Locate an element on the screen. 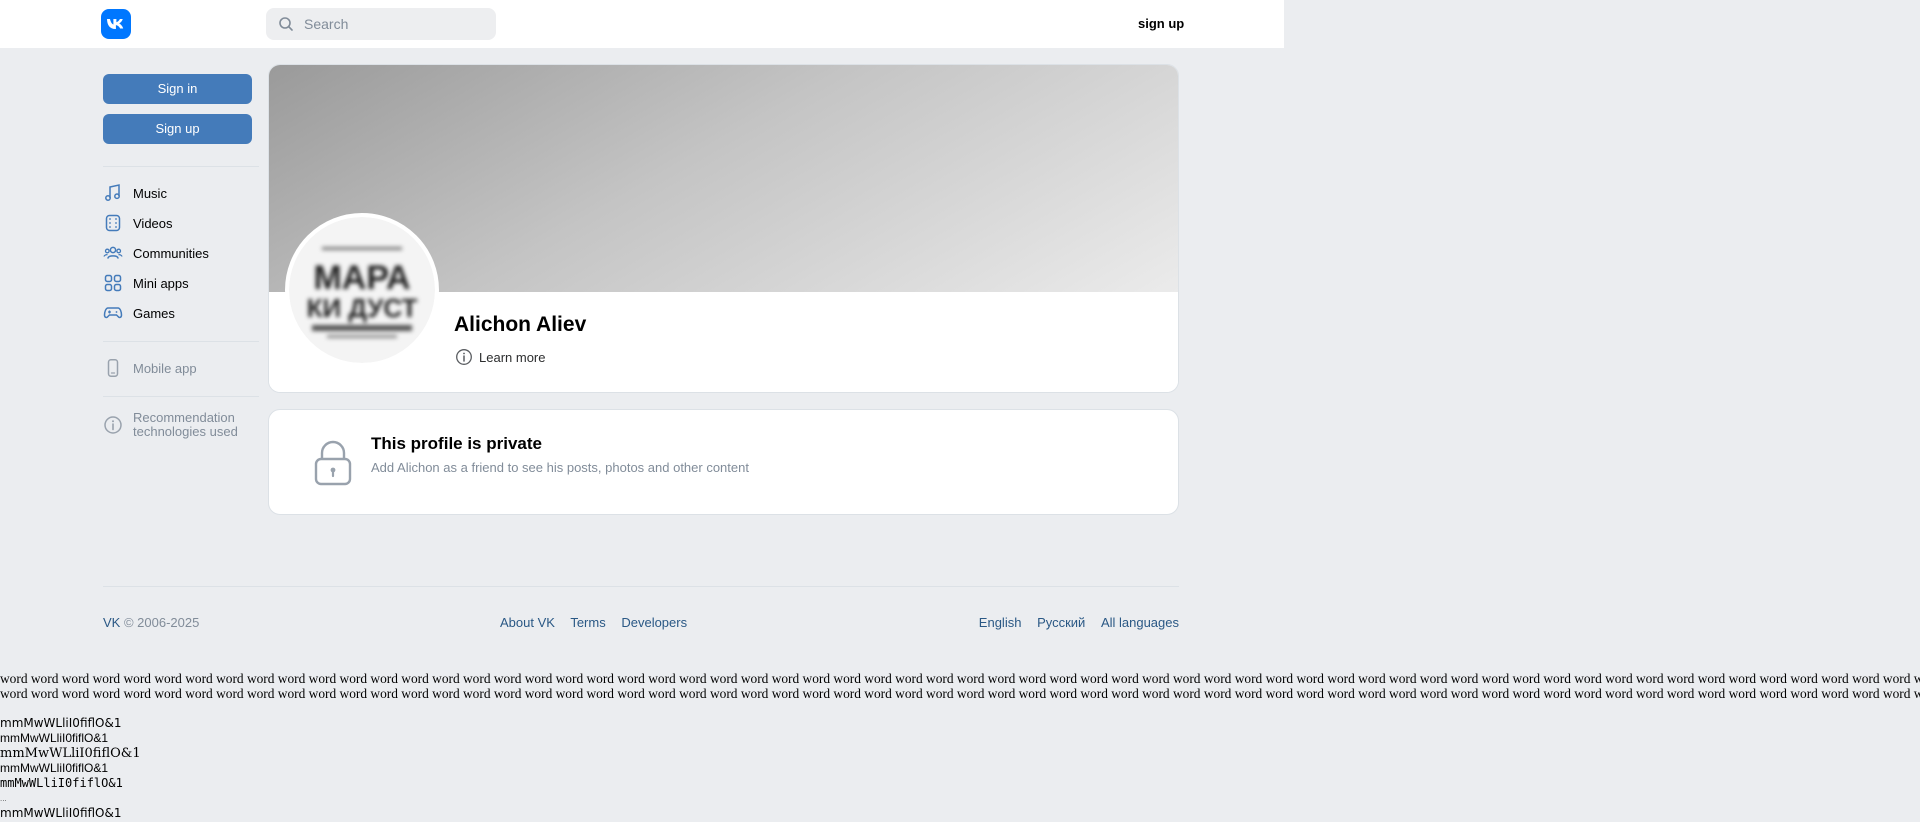 The width and height of the screenshot is (1920, 822). users-icon is located at coordinates (113, 253).